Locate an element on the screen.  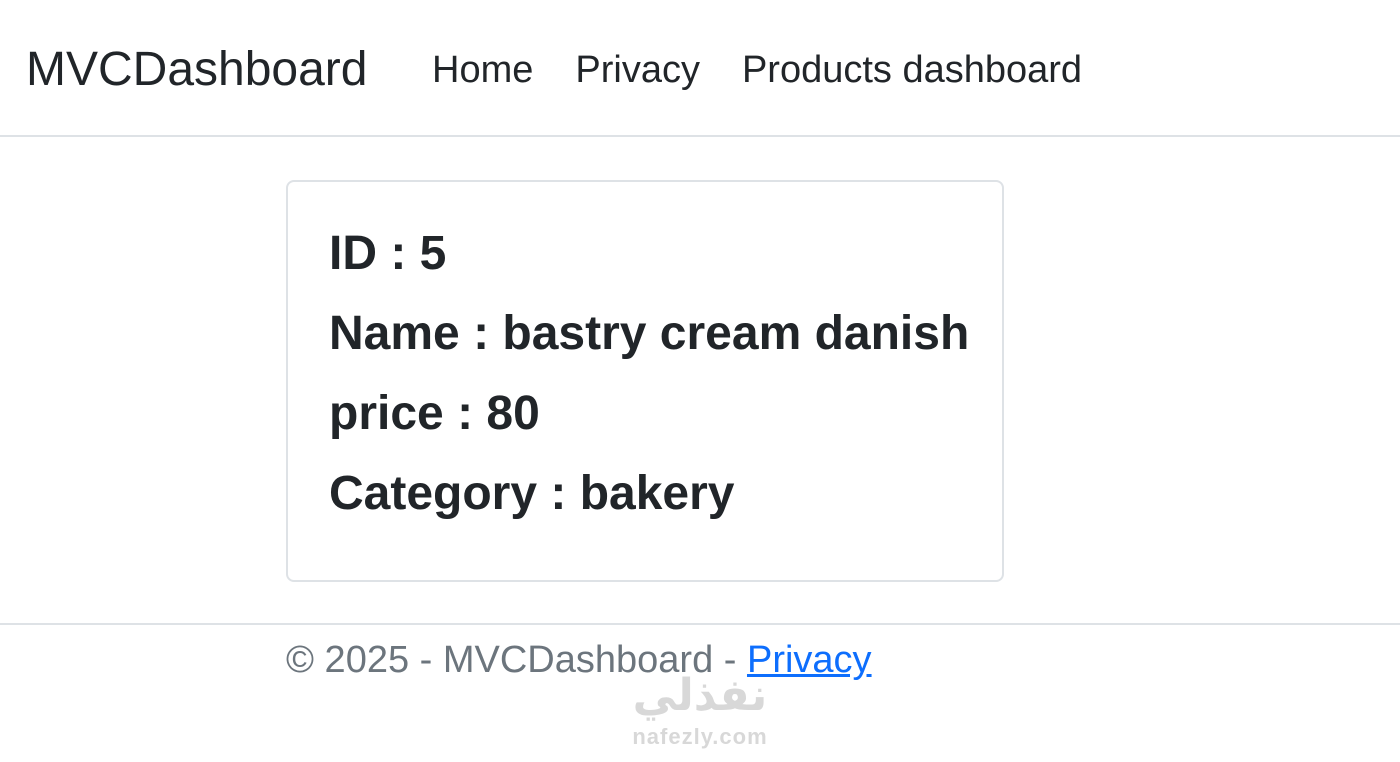
watermark-url: nafezly.com is located at coordinates (700, 736).